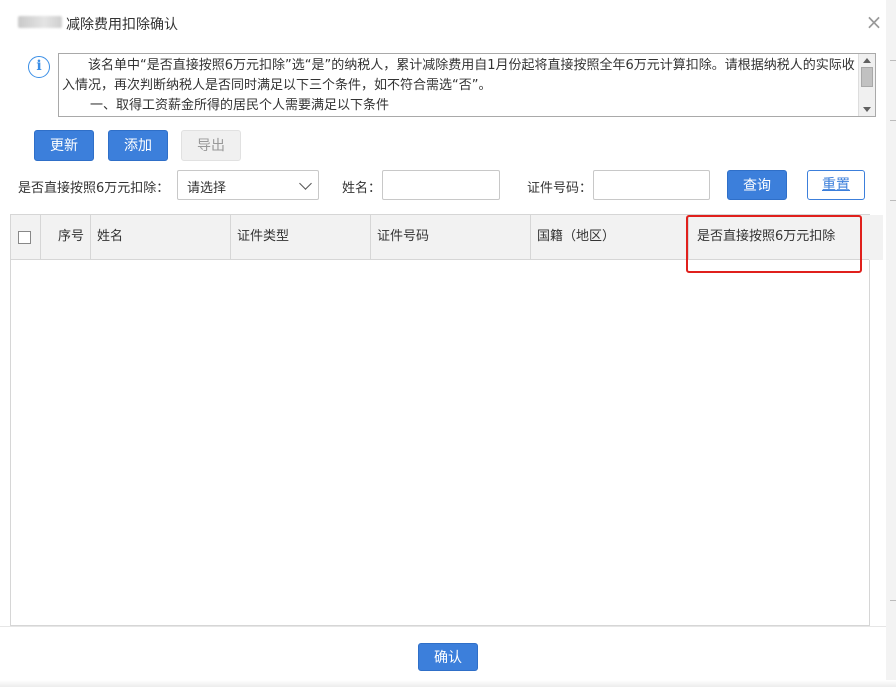 The image size is (896, 687). Describe the element at coordinates (441, 185) in the screenshot. I see `name-input` at that location.